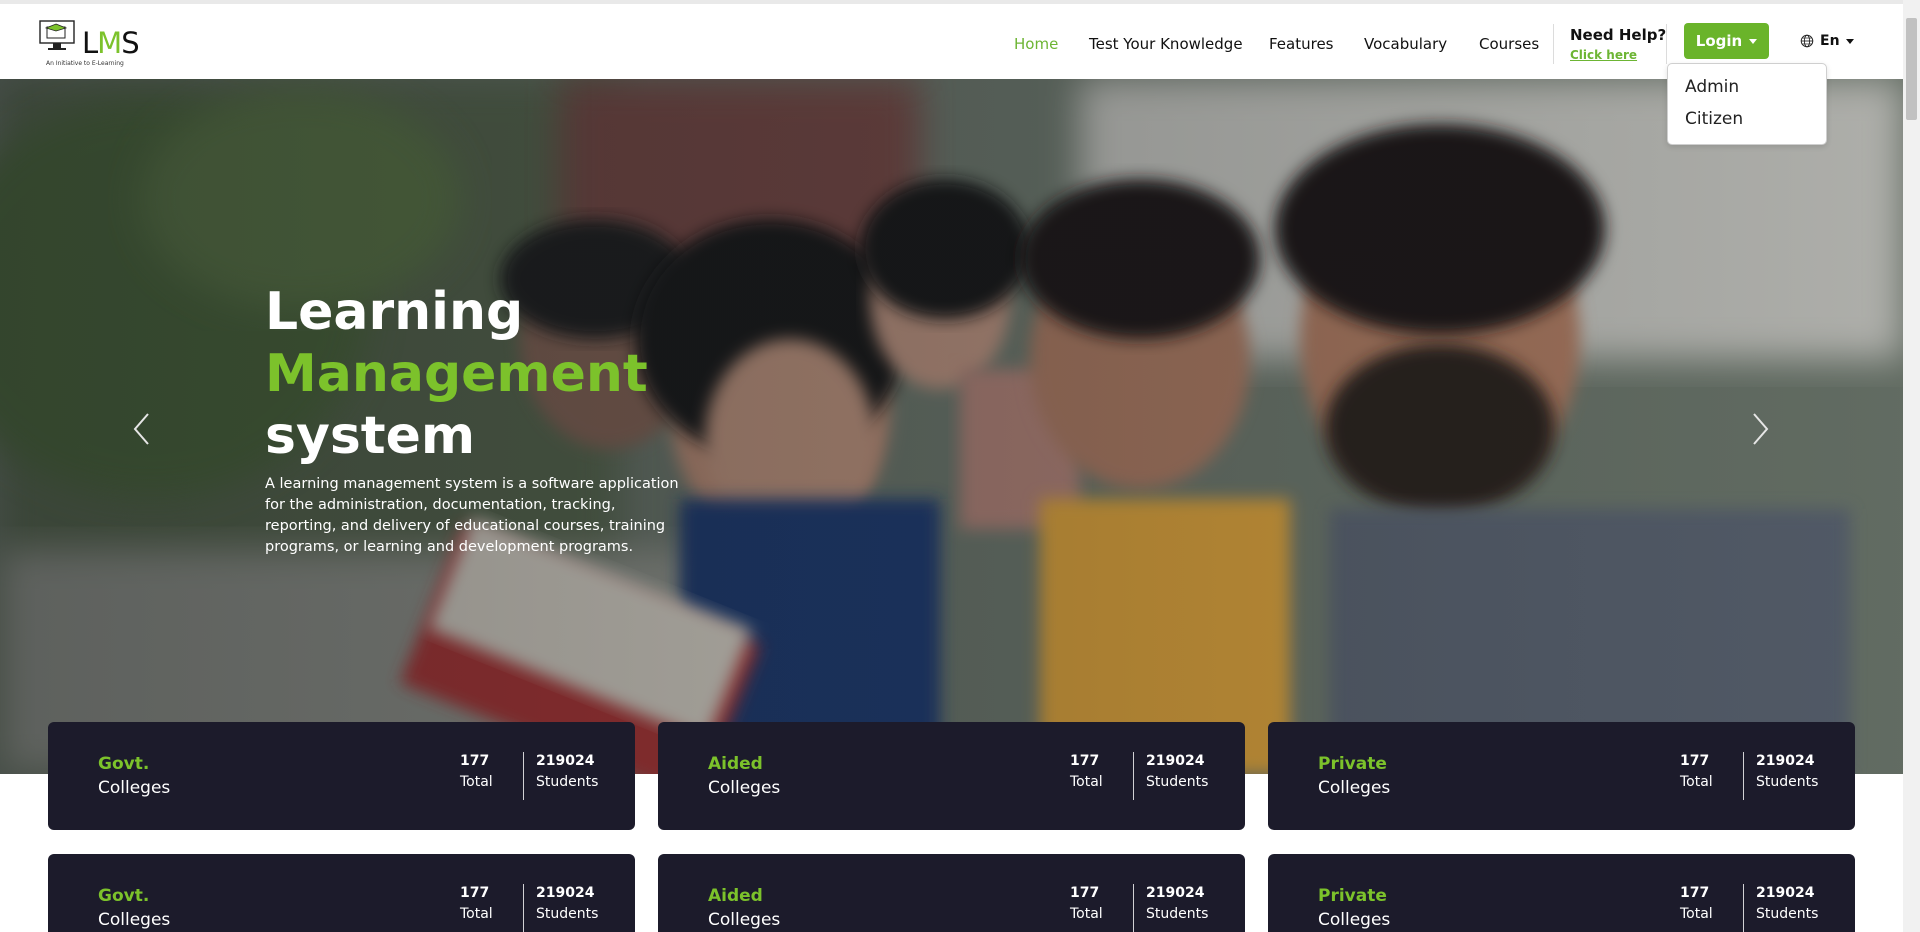 The width and height of the screenshot is (1920, 932). What do you see at coordinates (1911, 466) in the screenshot?
I see `page-scrollbar` at bounding box center [1911, 466].